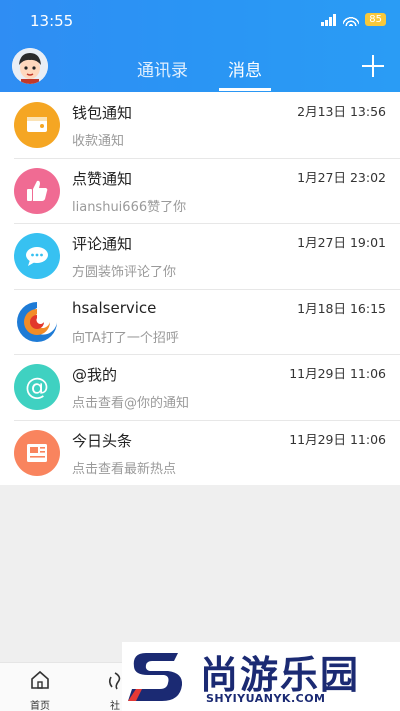 This screenshot has height=711, width=400. Describe the element at coordinates (124, 272) in the screenshot. I see `item-subtitle: 方圆装饰评论了你` at that location.